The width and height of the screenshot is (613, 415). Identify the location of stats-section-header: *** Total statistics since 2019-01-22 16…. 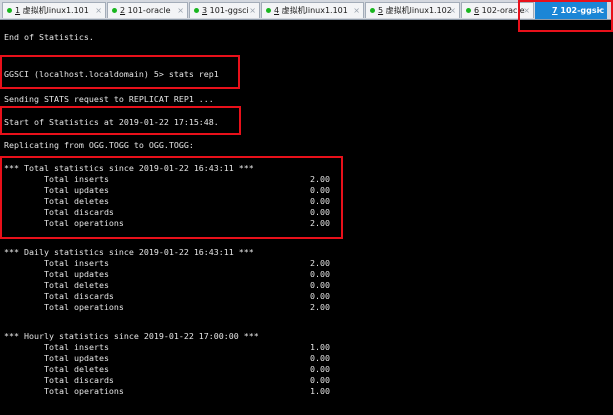
(129, 168).